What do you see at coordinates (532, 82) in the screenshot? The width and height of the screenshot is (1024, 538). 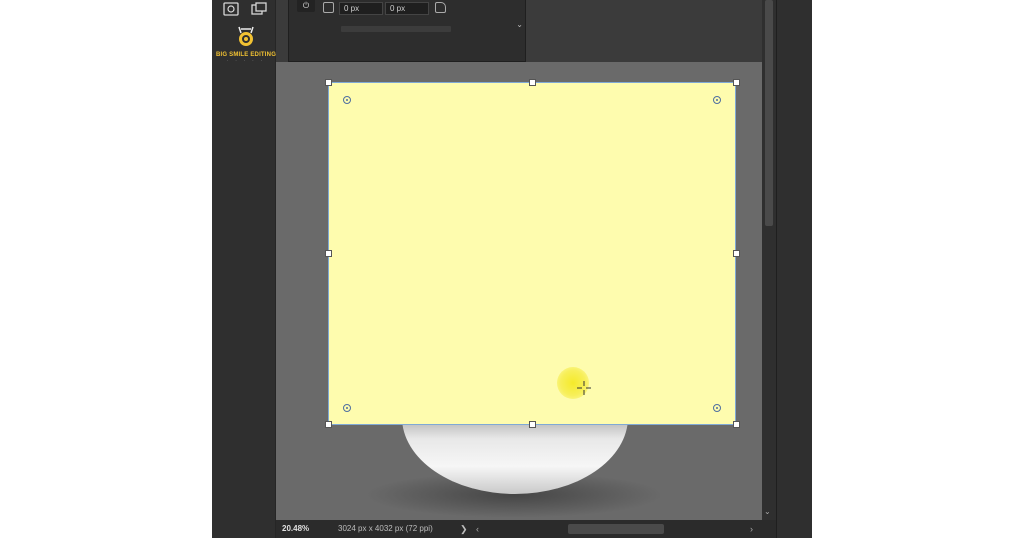 I see `transform-handle-tc` at bounding box center [532, 82].